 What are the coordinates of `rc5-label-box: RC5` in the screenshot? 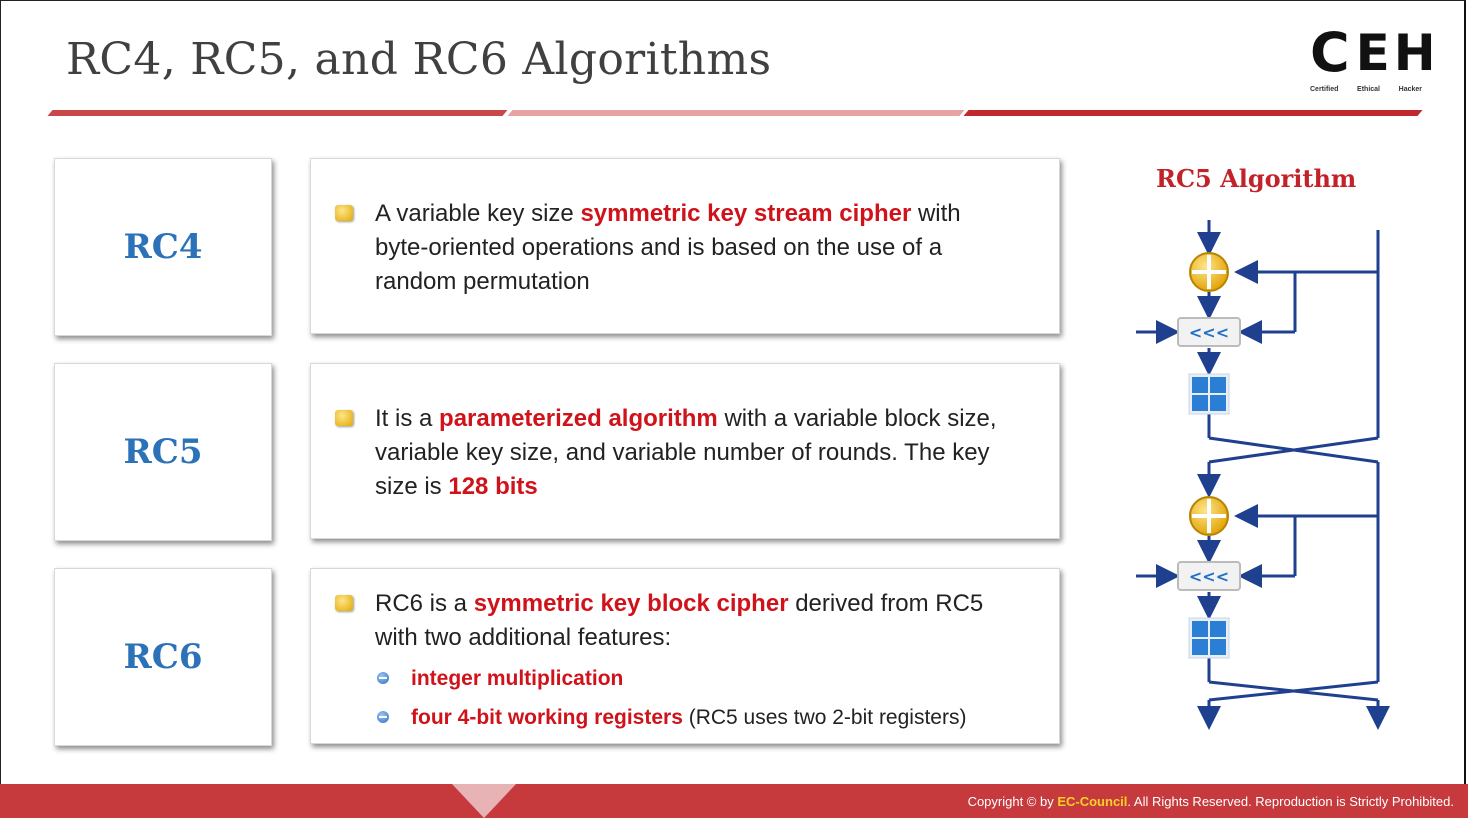 It's located at (163, 452).